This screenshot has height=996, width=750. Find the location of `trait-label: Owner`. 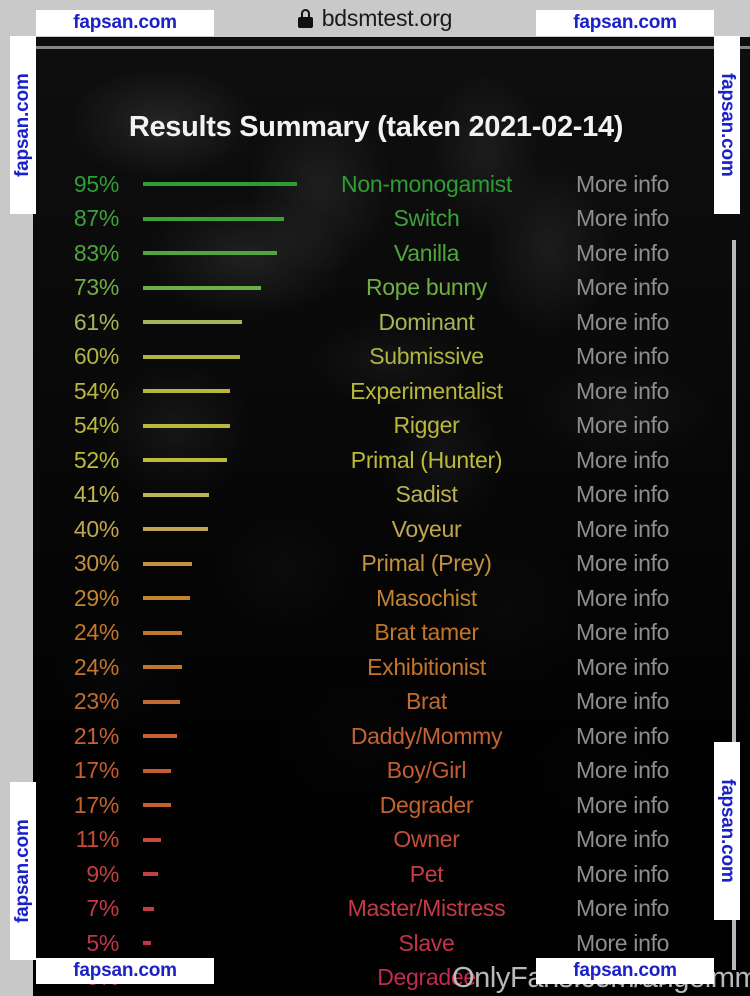

trait-label: Owner is located at coordinates (426, 839).